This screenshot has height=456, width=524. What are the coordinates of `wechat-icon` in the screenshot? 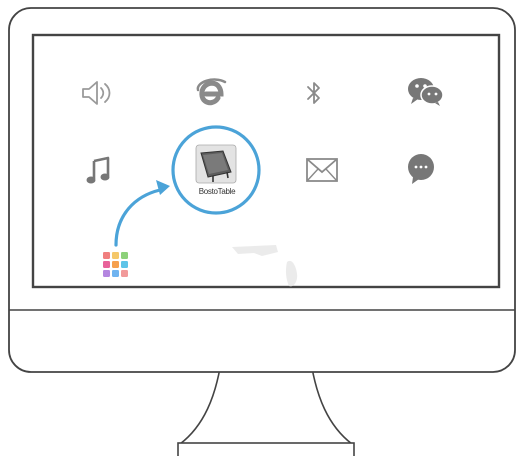 It's located at (426, 92).